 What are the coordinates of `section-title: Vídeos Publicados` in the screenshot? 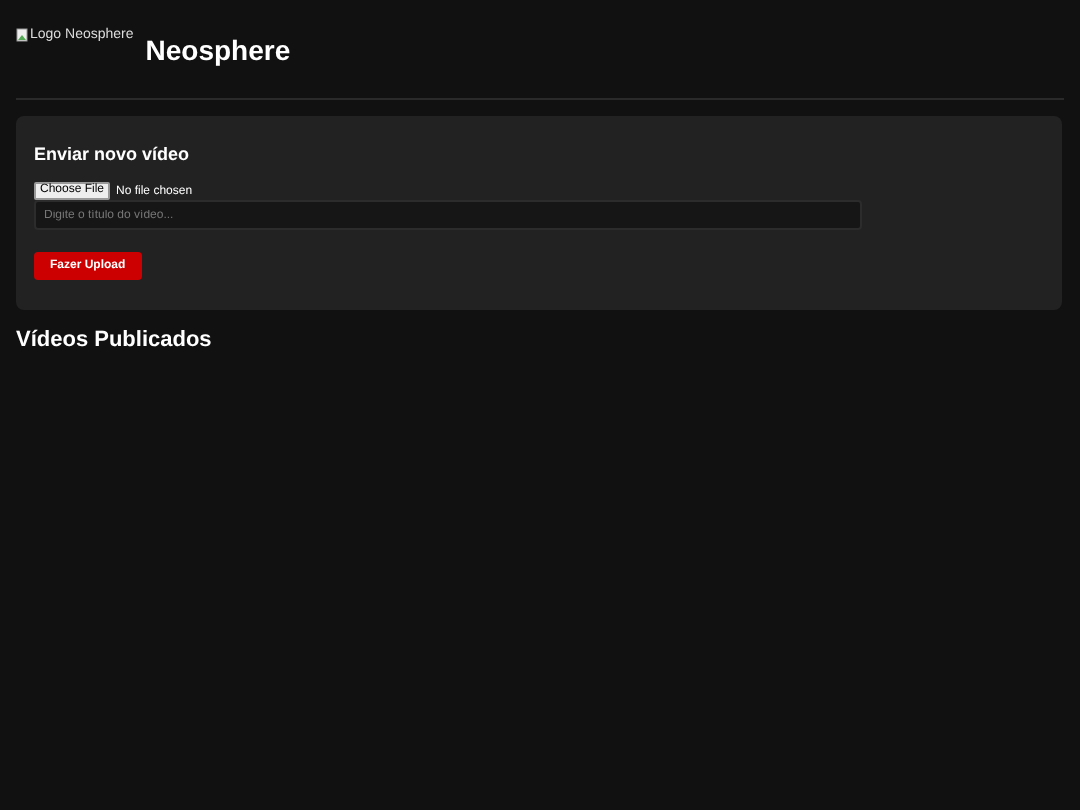 It's located at (115, 340).